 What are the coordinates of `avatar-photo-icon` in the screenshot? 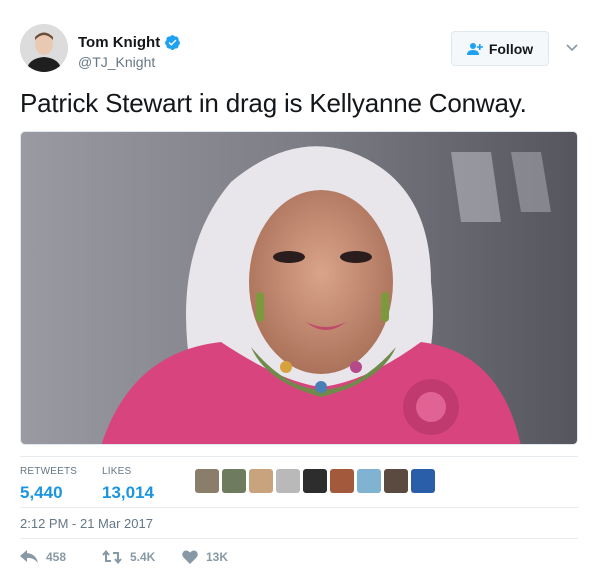 It's located at (44, 48).